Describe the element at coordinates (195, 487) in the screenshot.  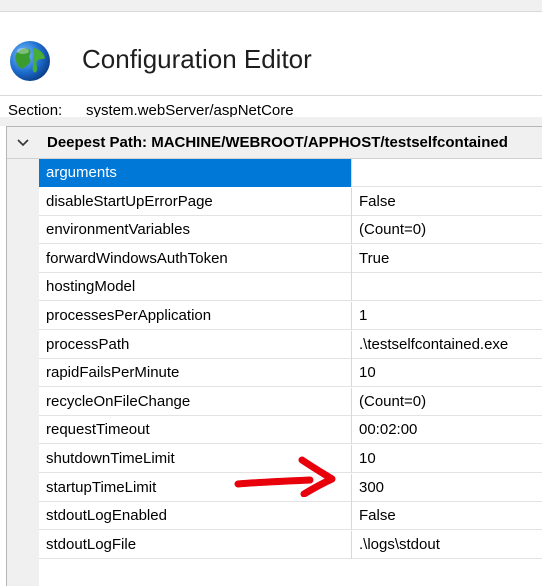
I see `property-name: startupTimeLimit` at that location.